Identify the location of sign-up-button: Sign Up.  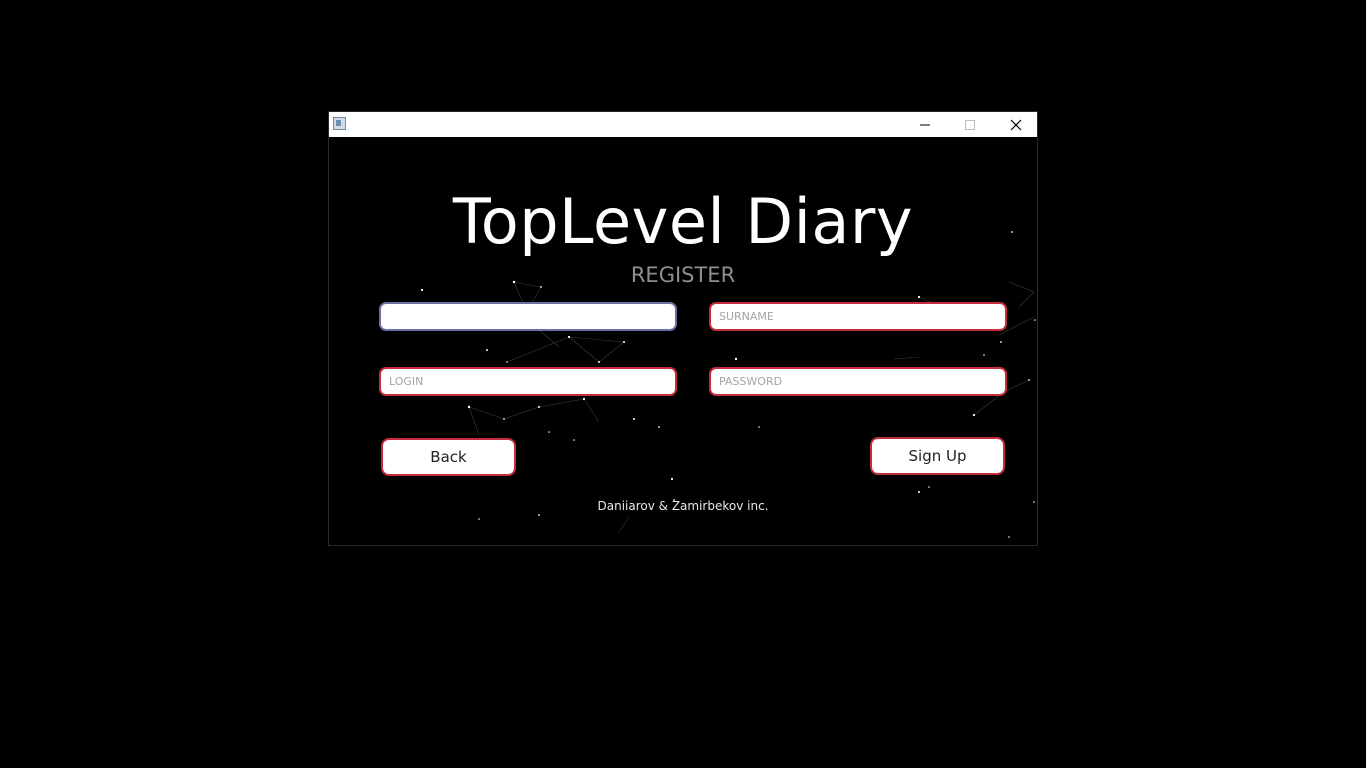
(937, 456).